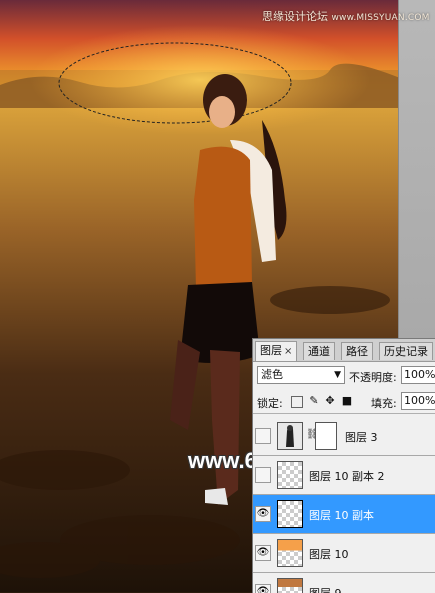 The width and height of the screenshot is (435, 593). I want to click on watermark-site: 思缘设计论坛, so click(295, 16).